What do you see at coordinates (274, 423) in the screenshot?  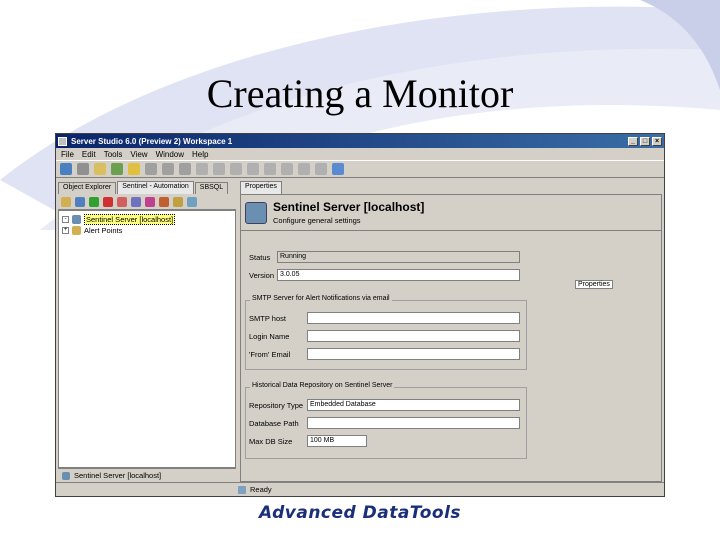 I see `database-path-label: Database Path` at bounding box center [274, 423].